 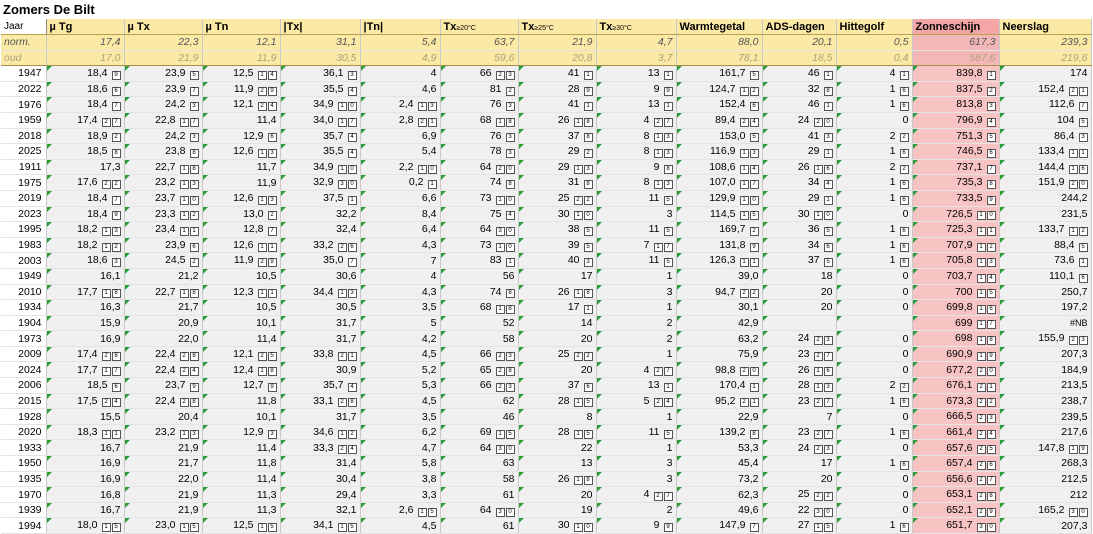 What do you see at coordinates (719, 510) in the screenshot?
I see `cell-warm: 49,6` at bounding box center [719, 510].